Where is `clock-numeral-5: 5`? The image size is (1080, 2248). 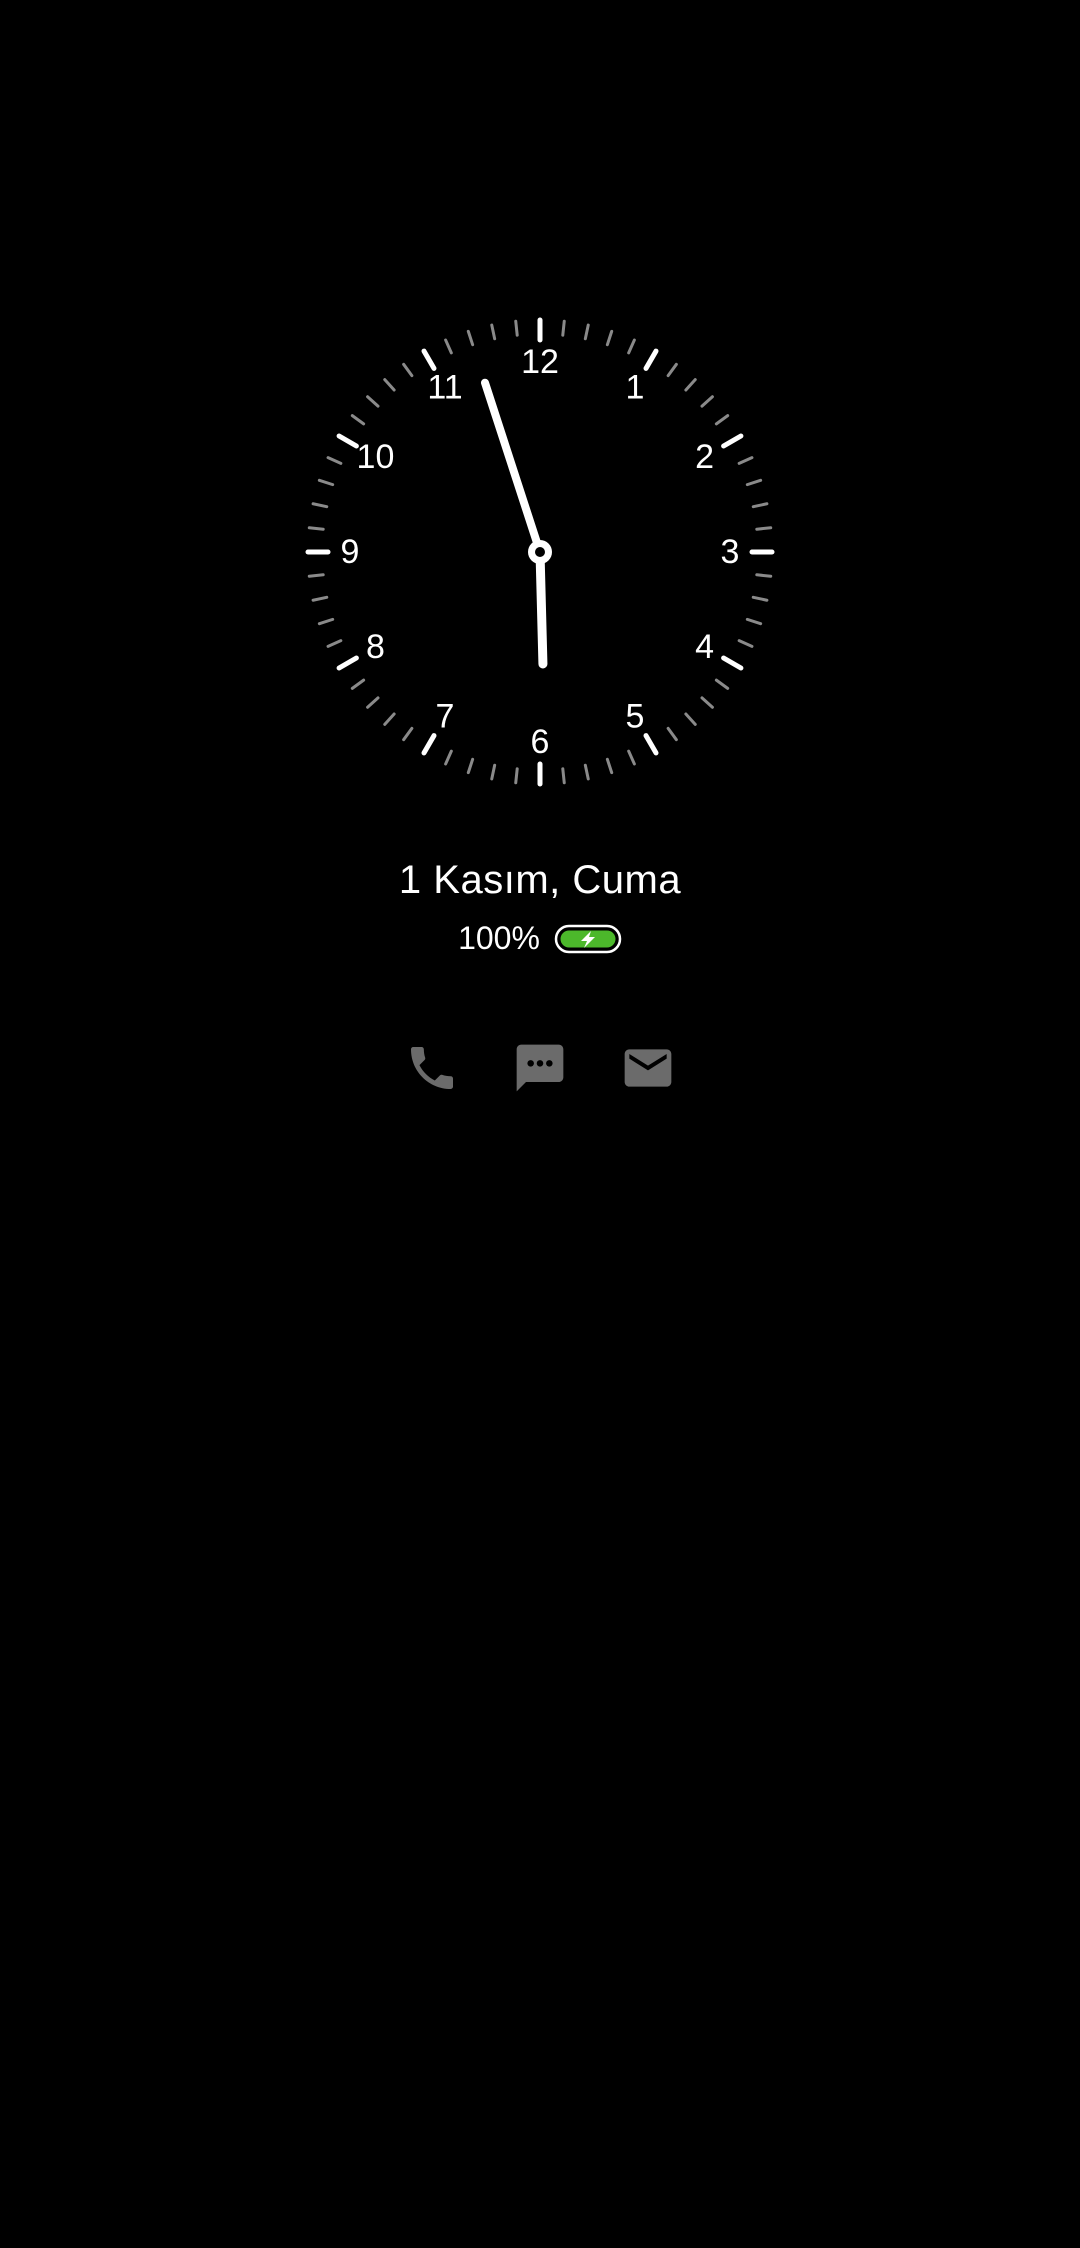
clock-numeral-5: 5 is located at coordinates (635, 717).